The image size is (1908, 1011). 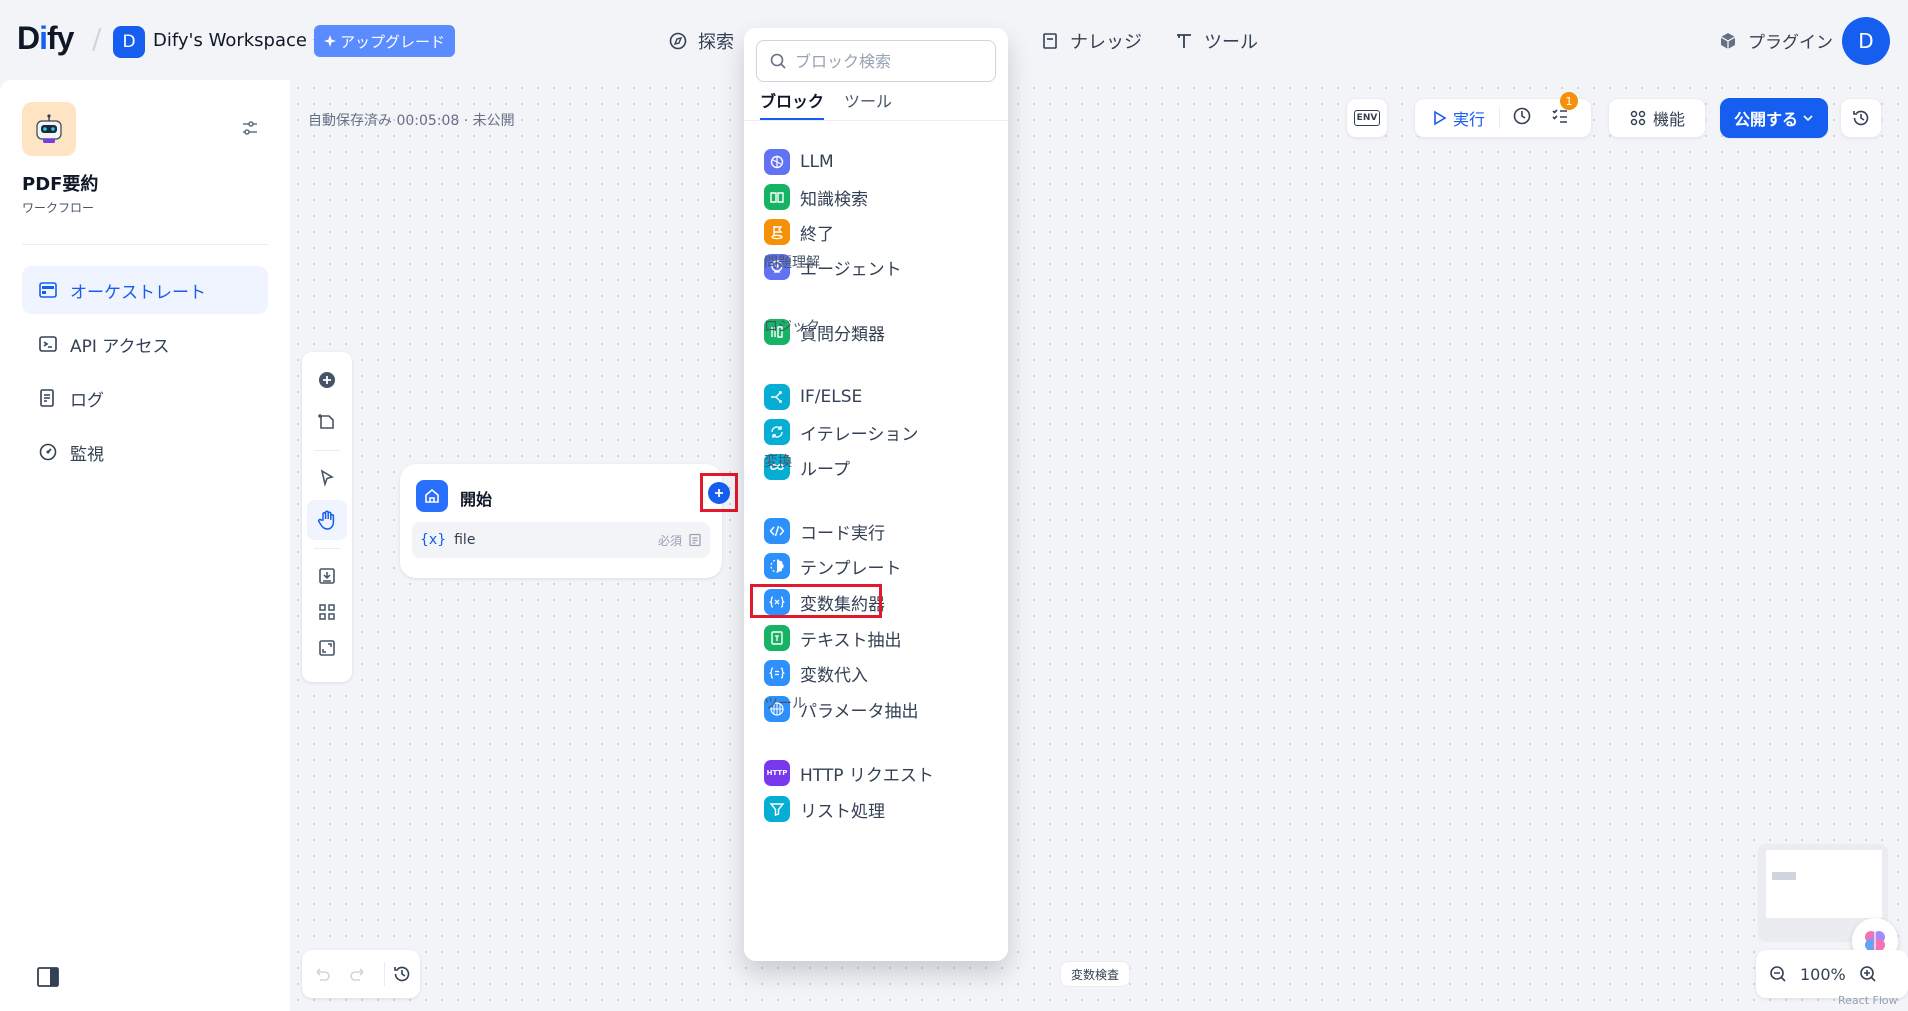 What do you see at coordinates (777, 232) in the screenshot?
I see `end-icon` at bounding box center [777, 232].